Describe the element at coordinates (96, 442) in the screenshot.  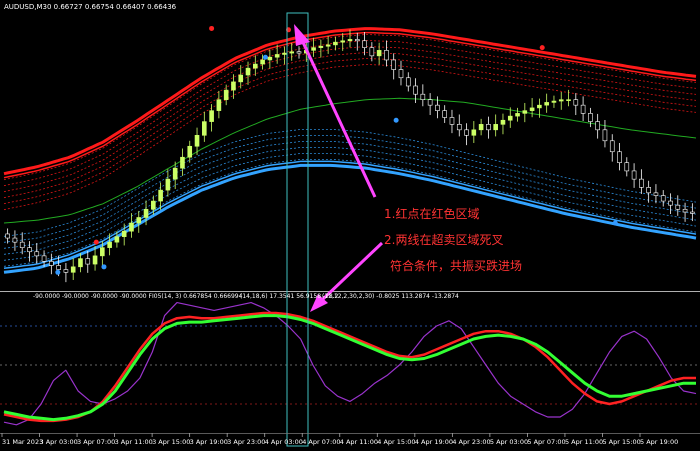
I see `time-tick-label: 3 Apr 07:00` at that location.